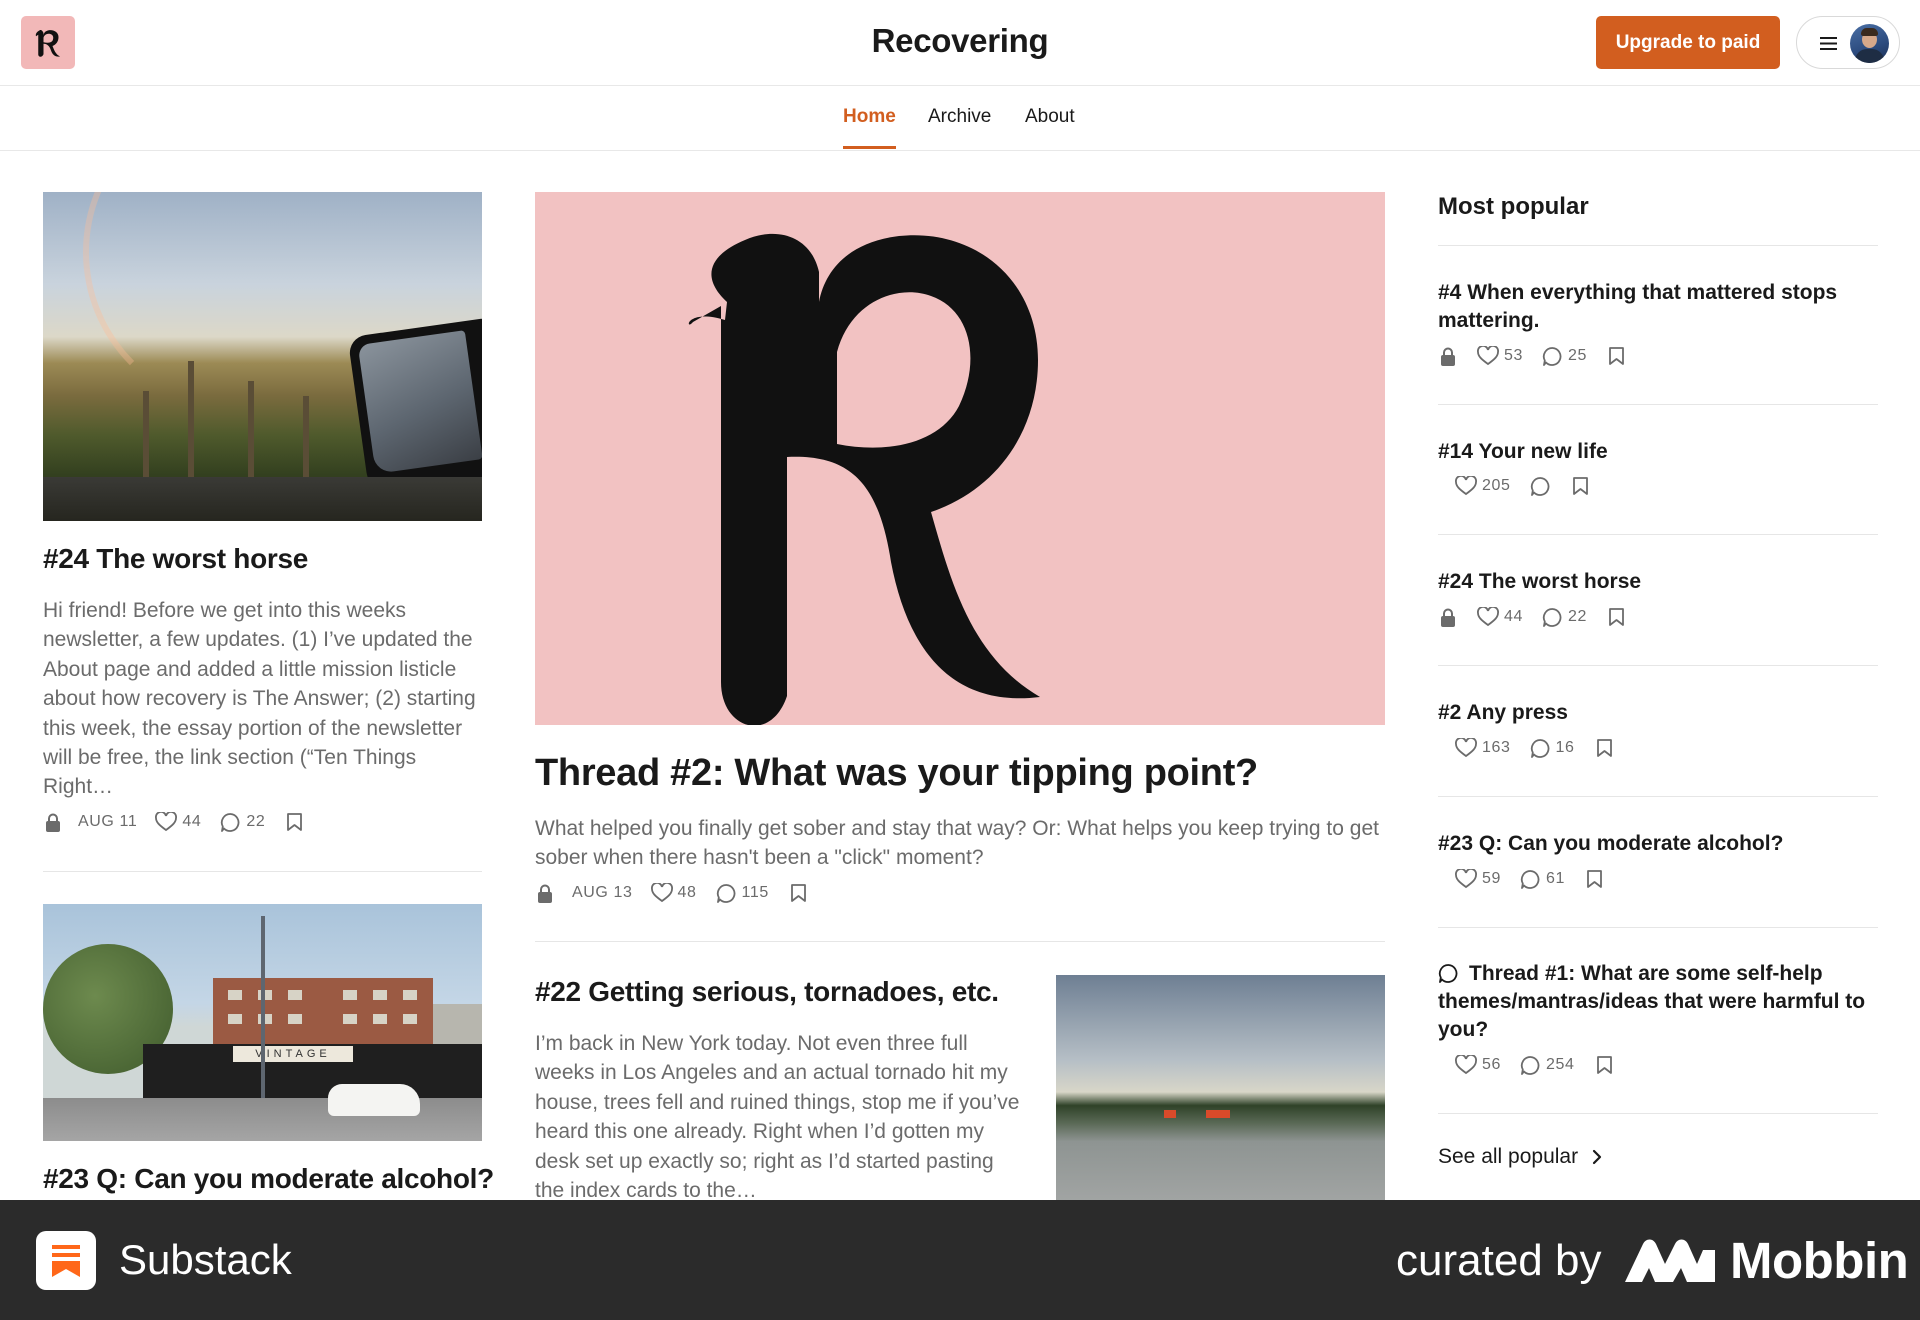 The image size is (1920, 1320). I want to click on popular-post-title: #24 The worst horse, so click(1658, 582).